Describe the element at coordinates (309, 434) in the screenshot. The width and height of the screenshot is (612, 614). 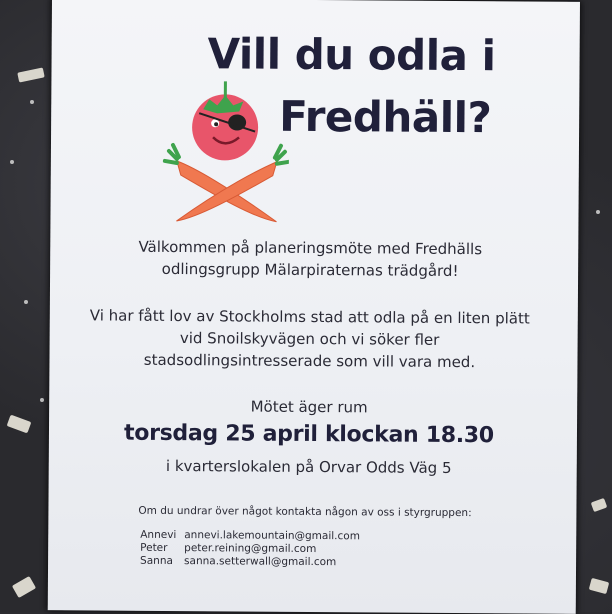
I see `meeting-date: torsdag 25 april klockan 18.30` at that location.